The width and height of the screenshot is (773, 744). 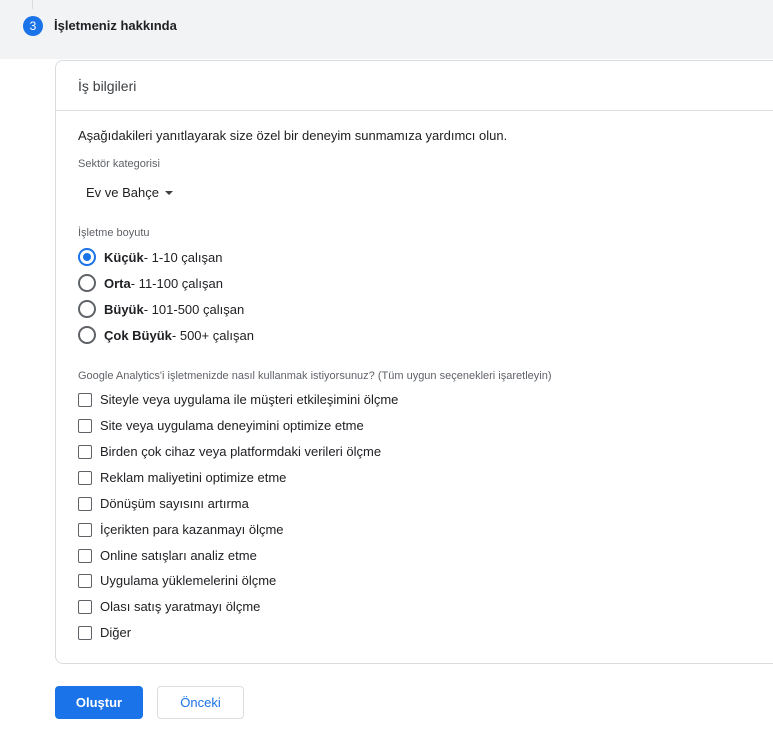 I want to click on usage-option-label: Online satışları analiz etme, so click(x=178, y=555).